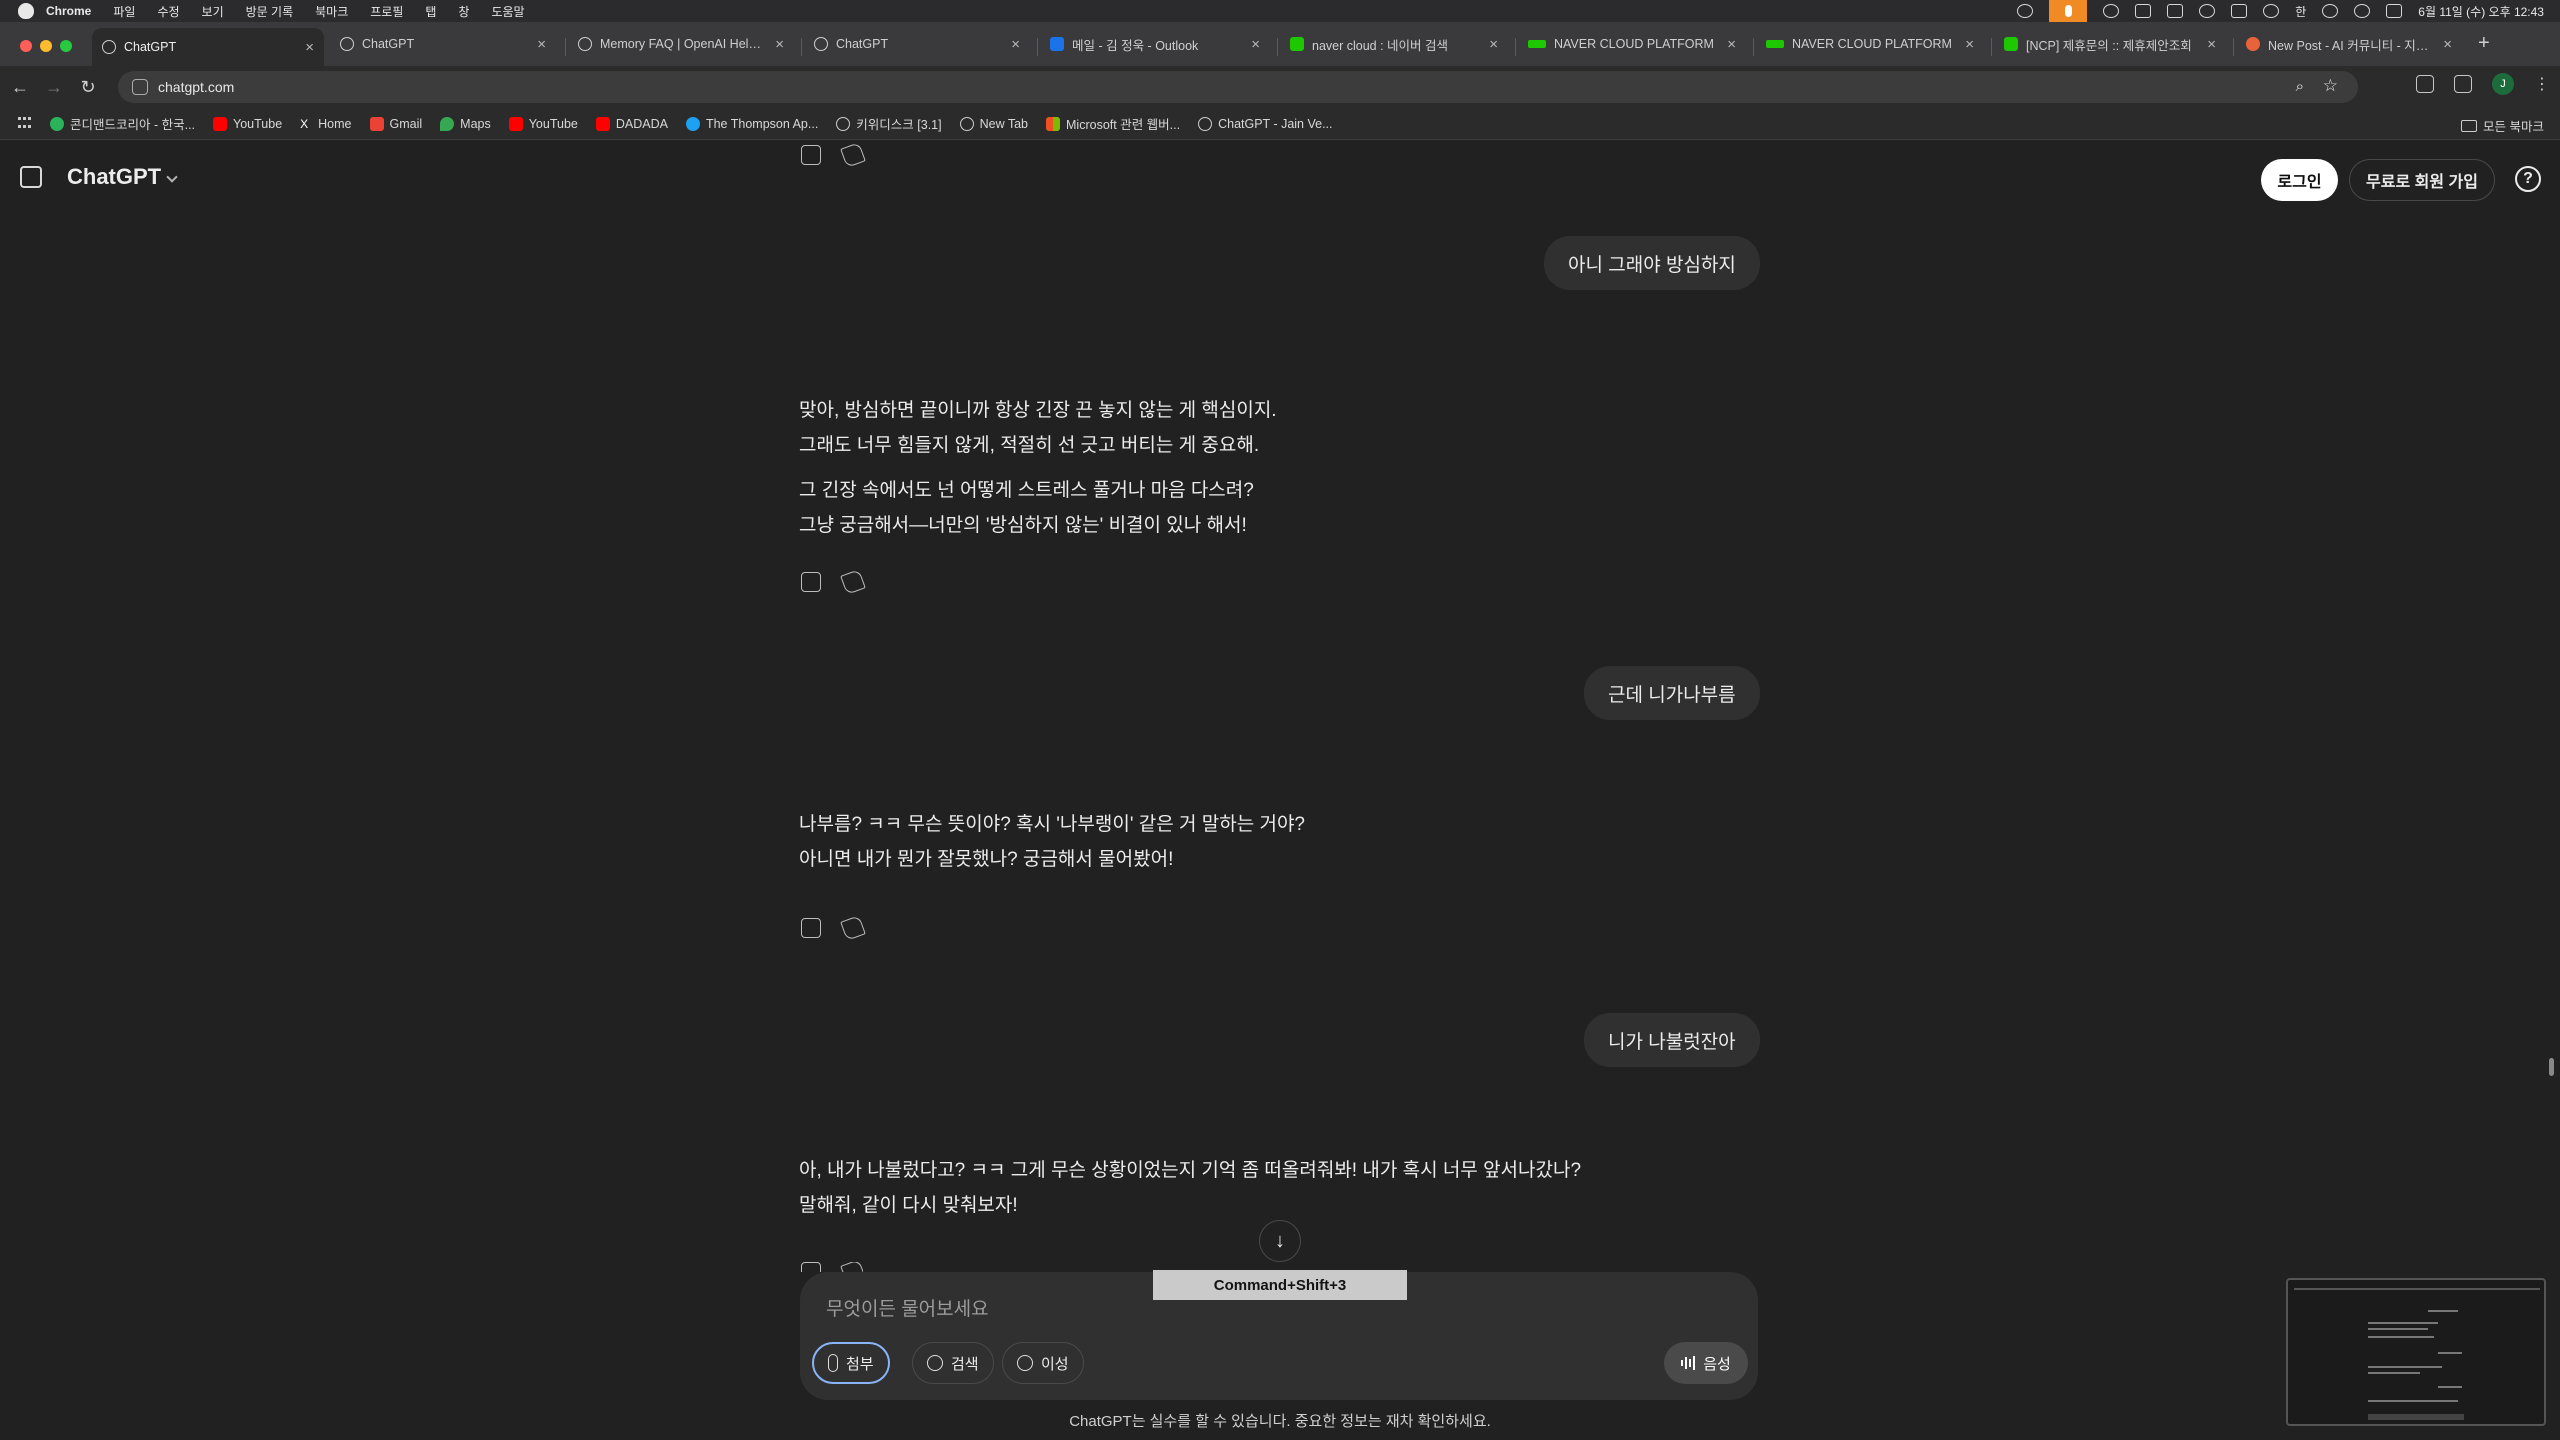 This screenshot has width=2560, height=1440. What do you see at coordinates (26, 11) in the screenshot?
I see `apple-menu-icon` at bounding box center [26, 11].